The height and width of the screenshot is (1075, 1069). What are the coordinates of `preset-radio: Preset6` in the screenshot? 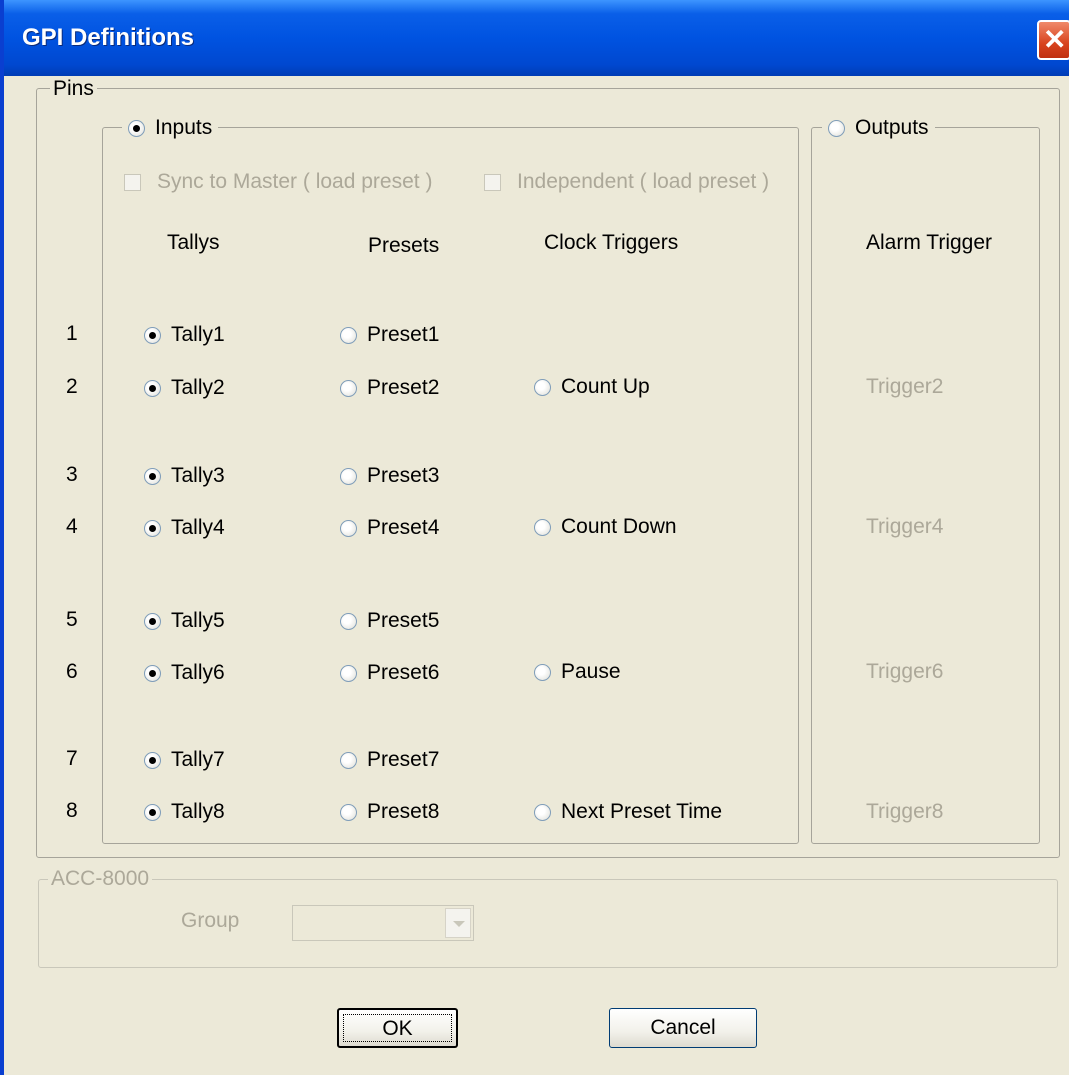 It's located at (389, 673).